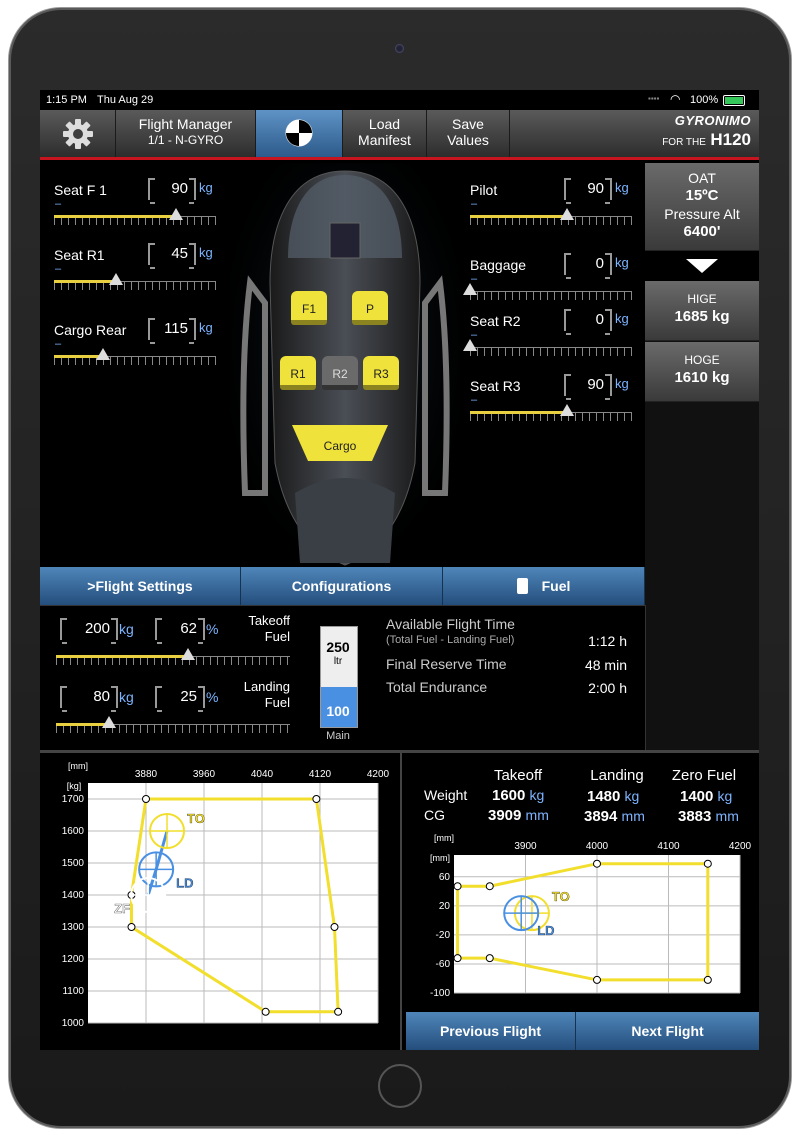 This screenshot has height=1134, width=800. I want to click on flight-manager-button: Flight Manager 1/1 - N-GYRO, so click(186, 133).